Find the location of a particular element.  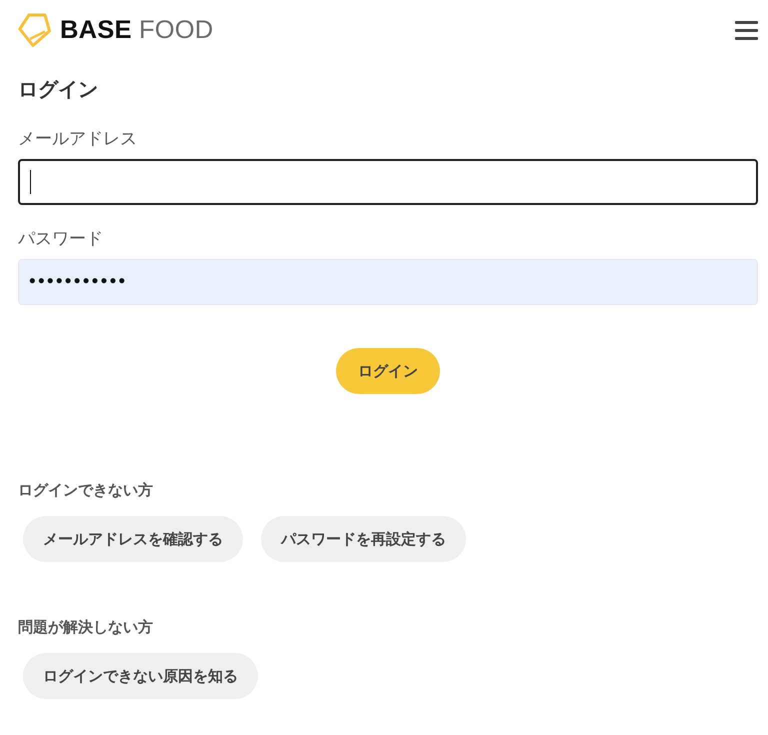

section-heading: ログインできない方 is located at coordinates (85, 491).